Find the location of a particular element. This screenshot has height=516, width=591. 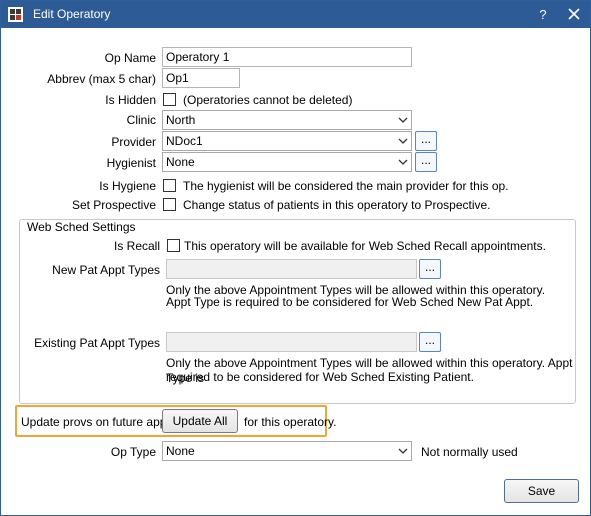

existing-pat-appt-types-field is located at coordinates (291, 342).